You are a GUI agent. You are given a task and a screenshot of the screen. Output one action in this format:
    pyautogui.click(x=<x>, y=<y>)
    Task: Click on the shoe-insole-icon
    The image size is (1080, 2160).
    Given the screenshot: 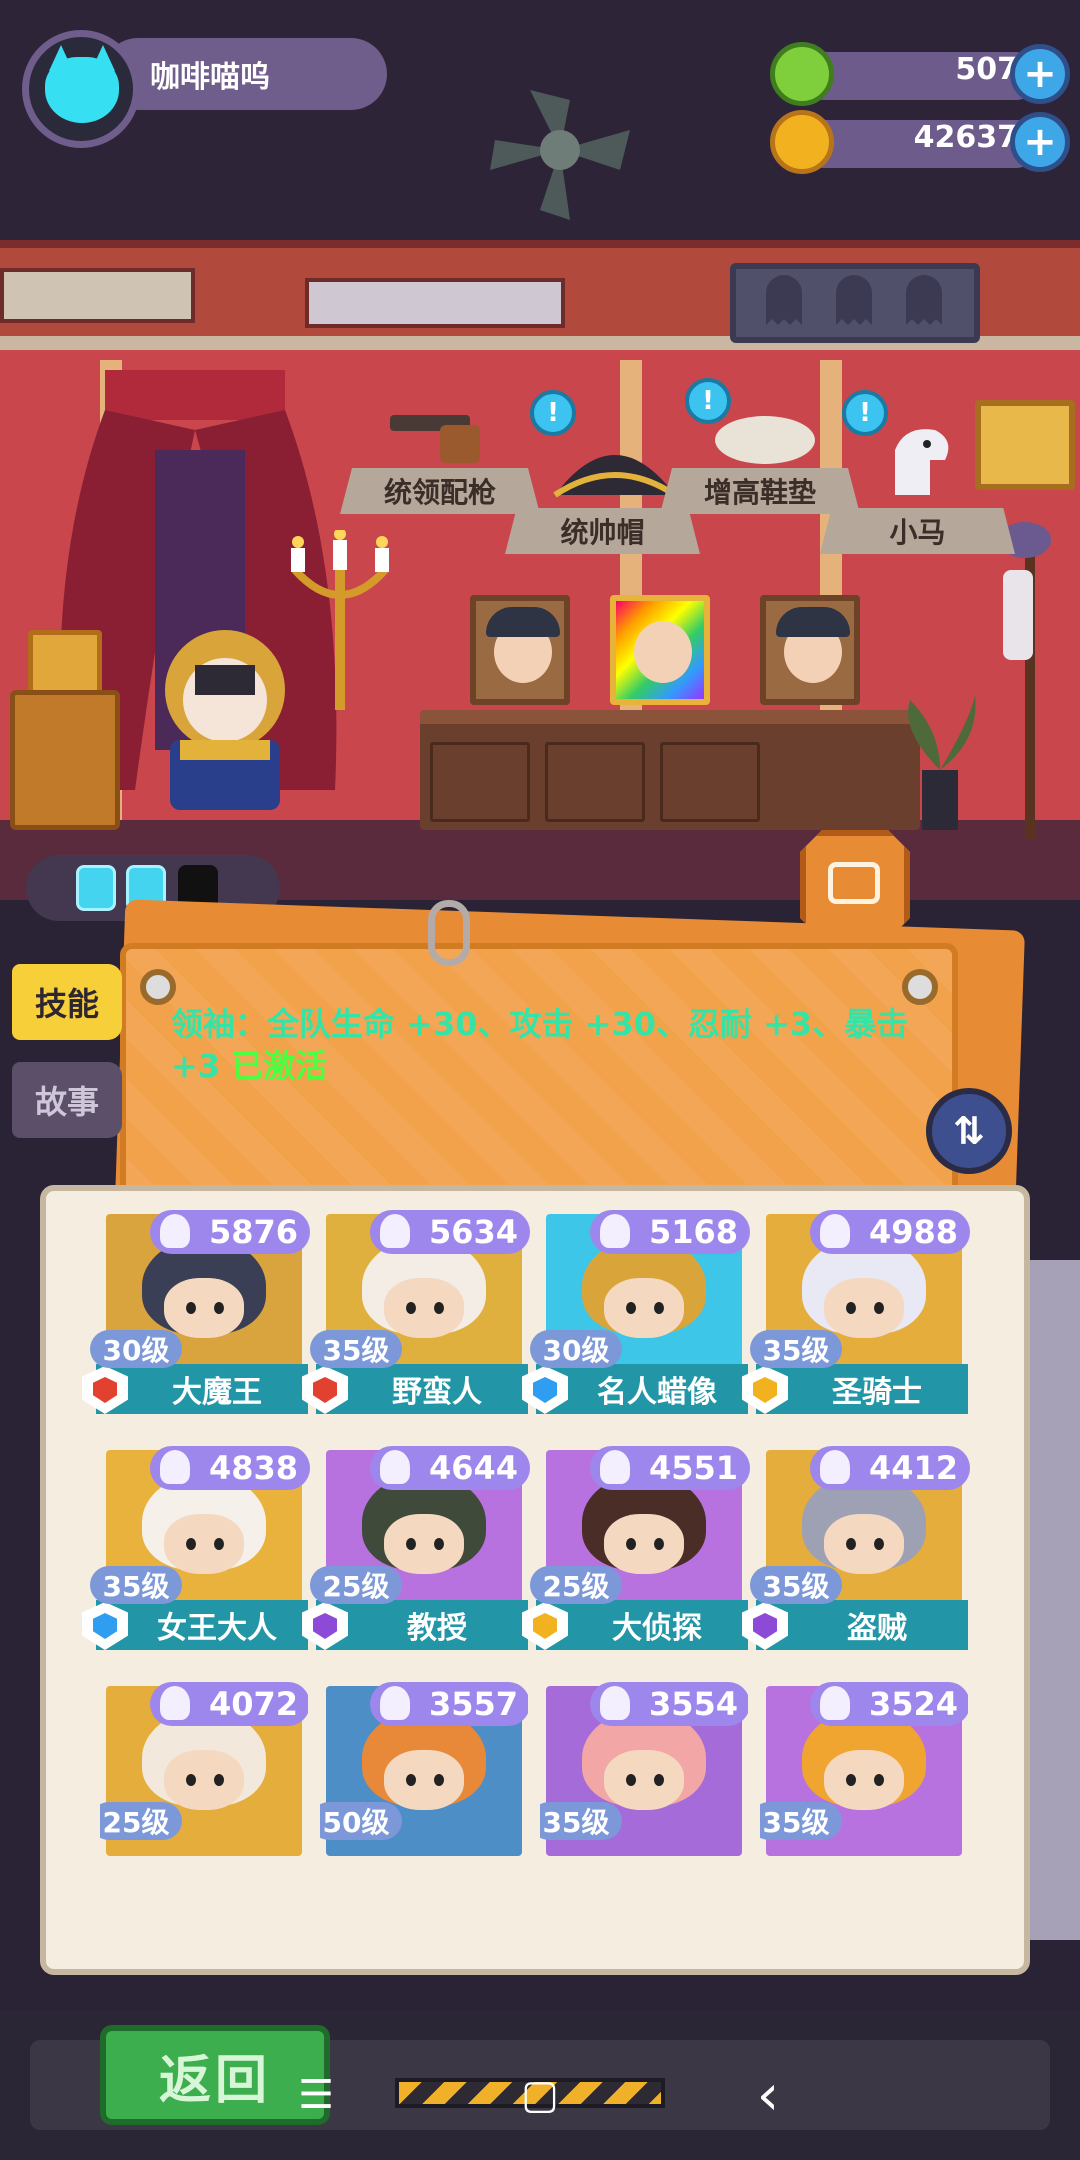 What is the action you would take?
    pyautogui.click(x=765, y=440)
    